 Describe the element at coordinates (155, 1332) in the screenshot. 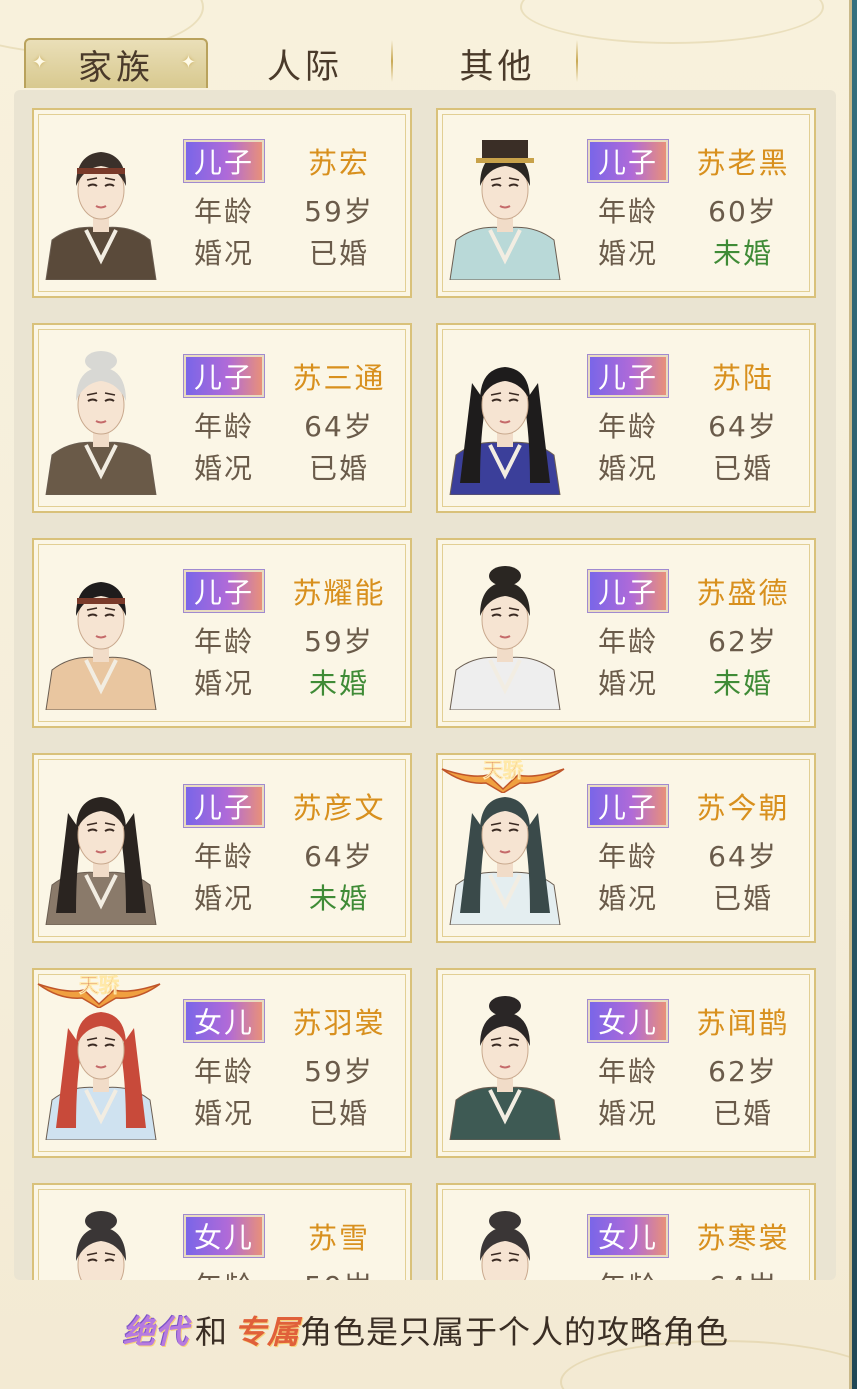

I see `keyword-juedai: 绝代` at that location.